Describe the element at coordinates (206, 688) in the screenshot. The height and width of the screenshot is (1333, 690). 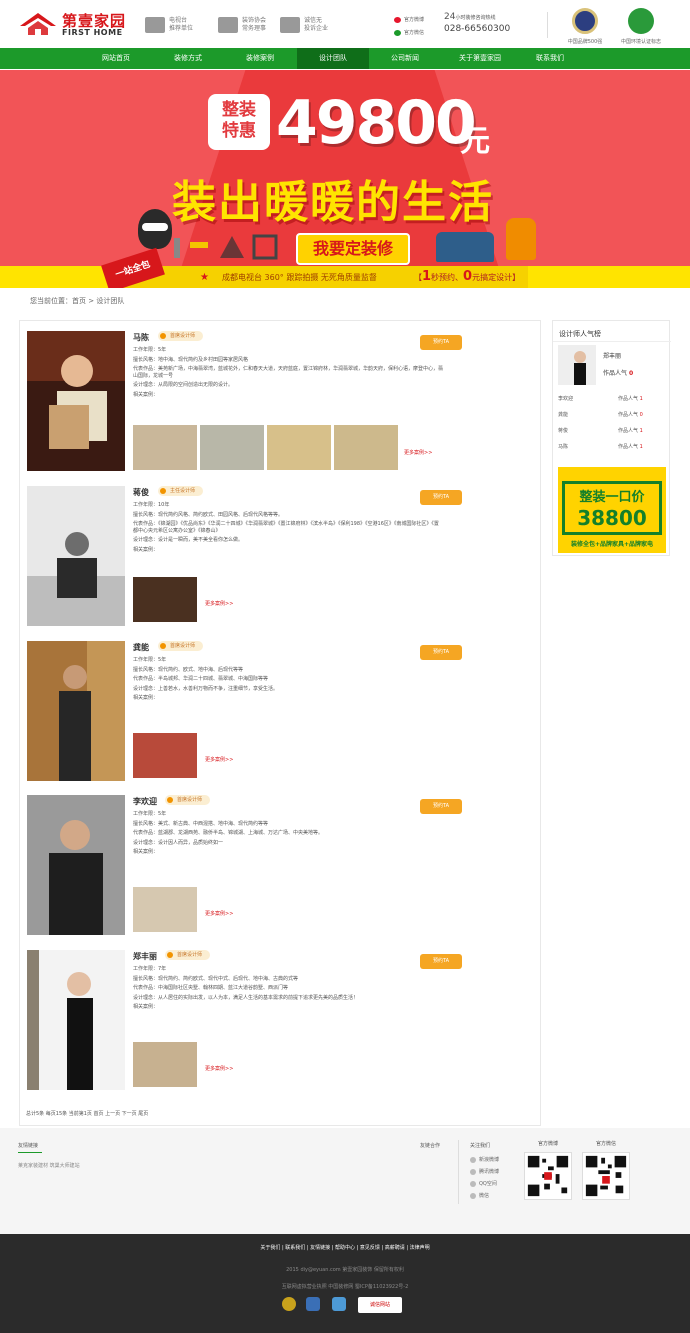
I see `designer-idea: 设计理念：上善若水，水善利万物而不争，注重细节，享受生活。` at that location.